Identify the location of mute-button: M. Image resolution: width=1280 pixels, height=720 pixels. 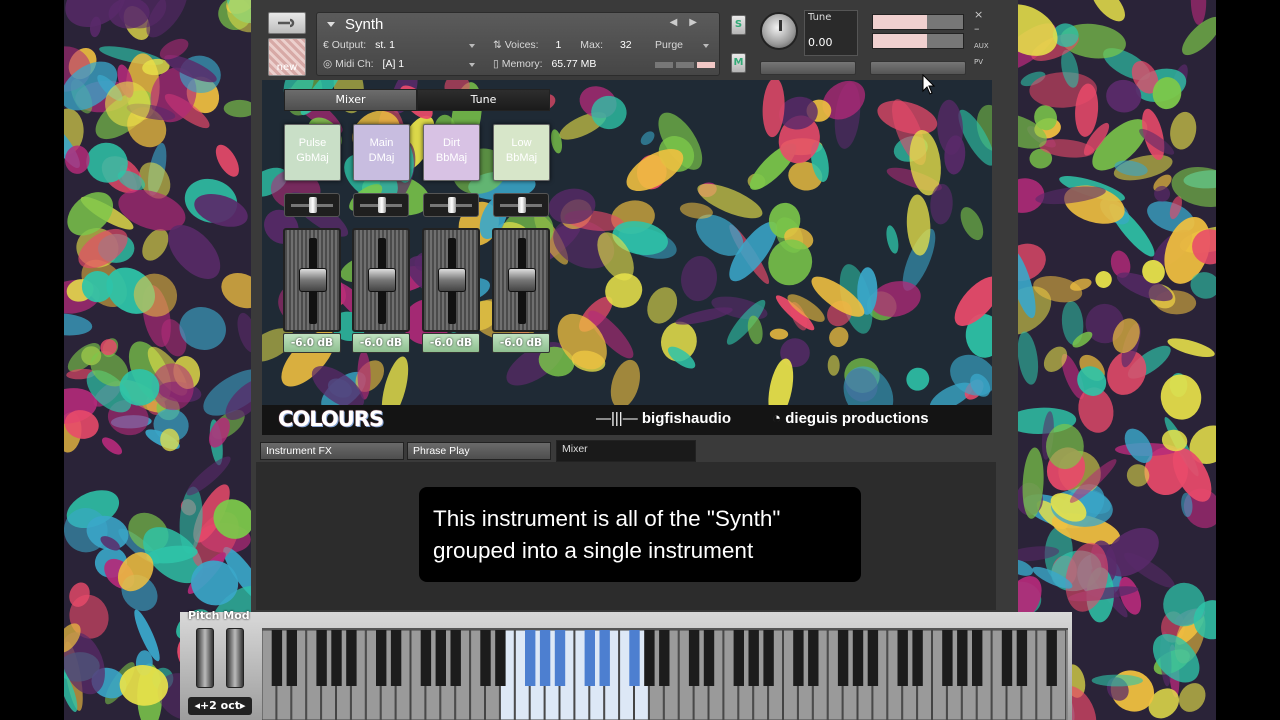
(738, 63).